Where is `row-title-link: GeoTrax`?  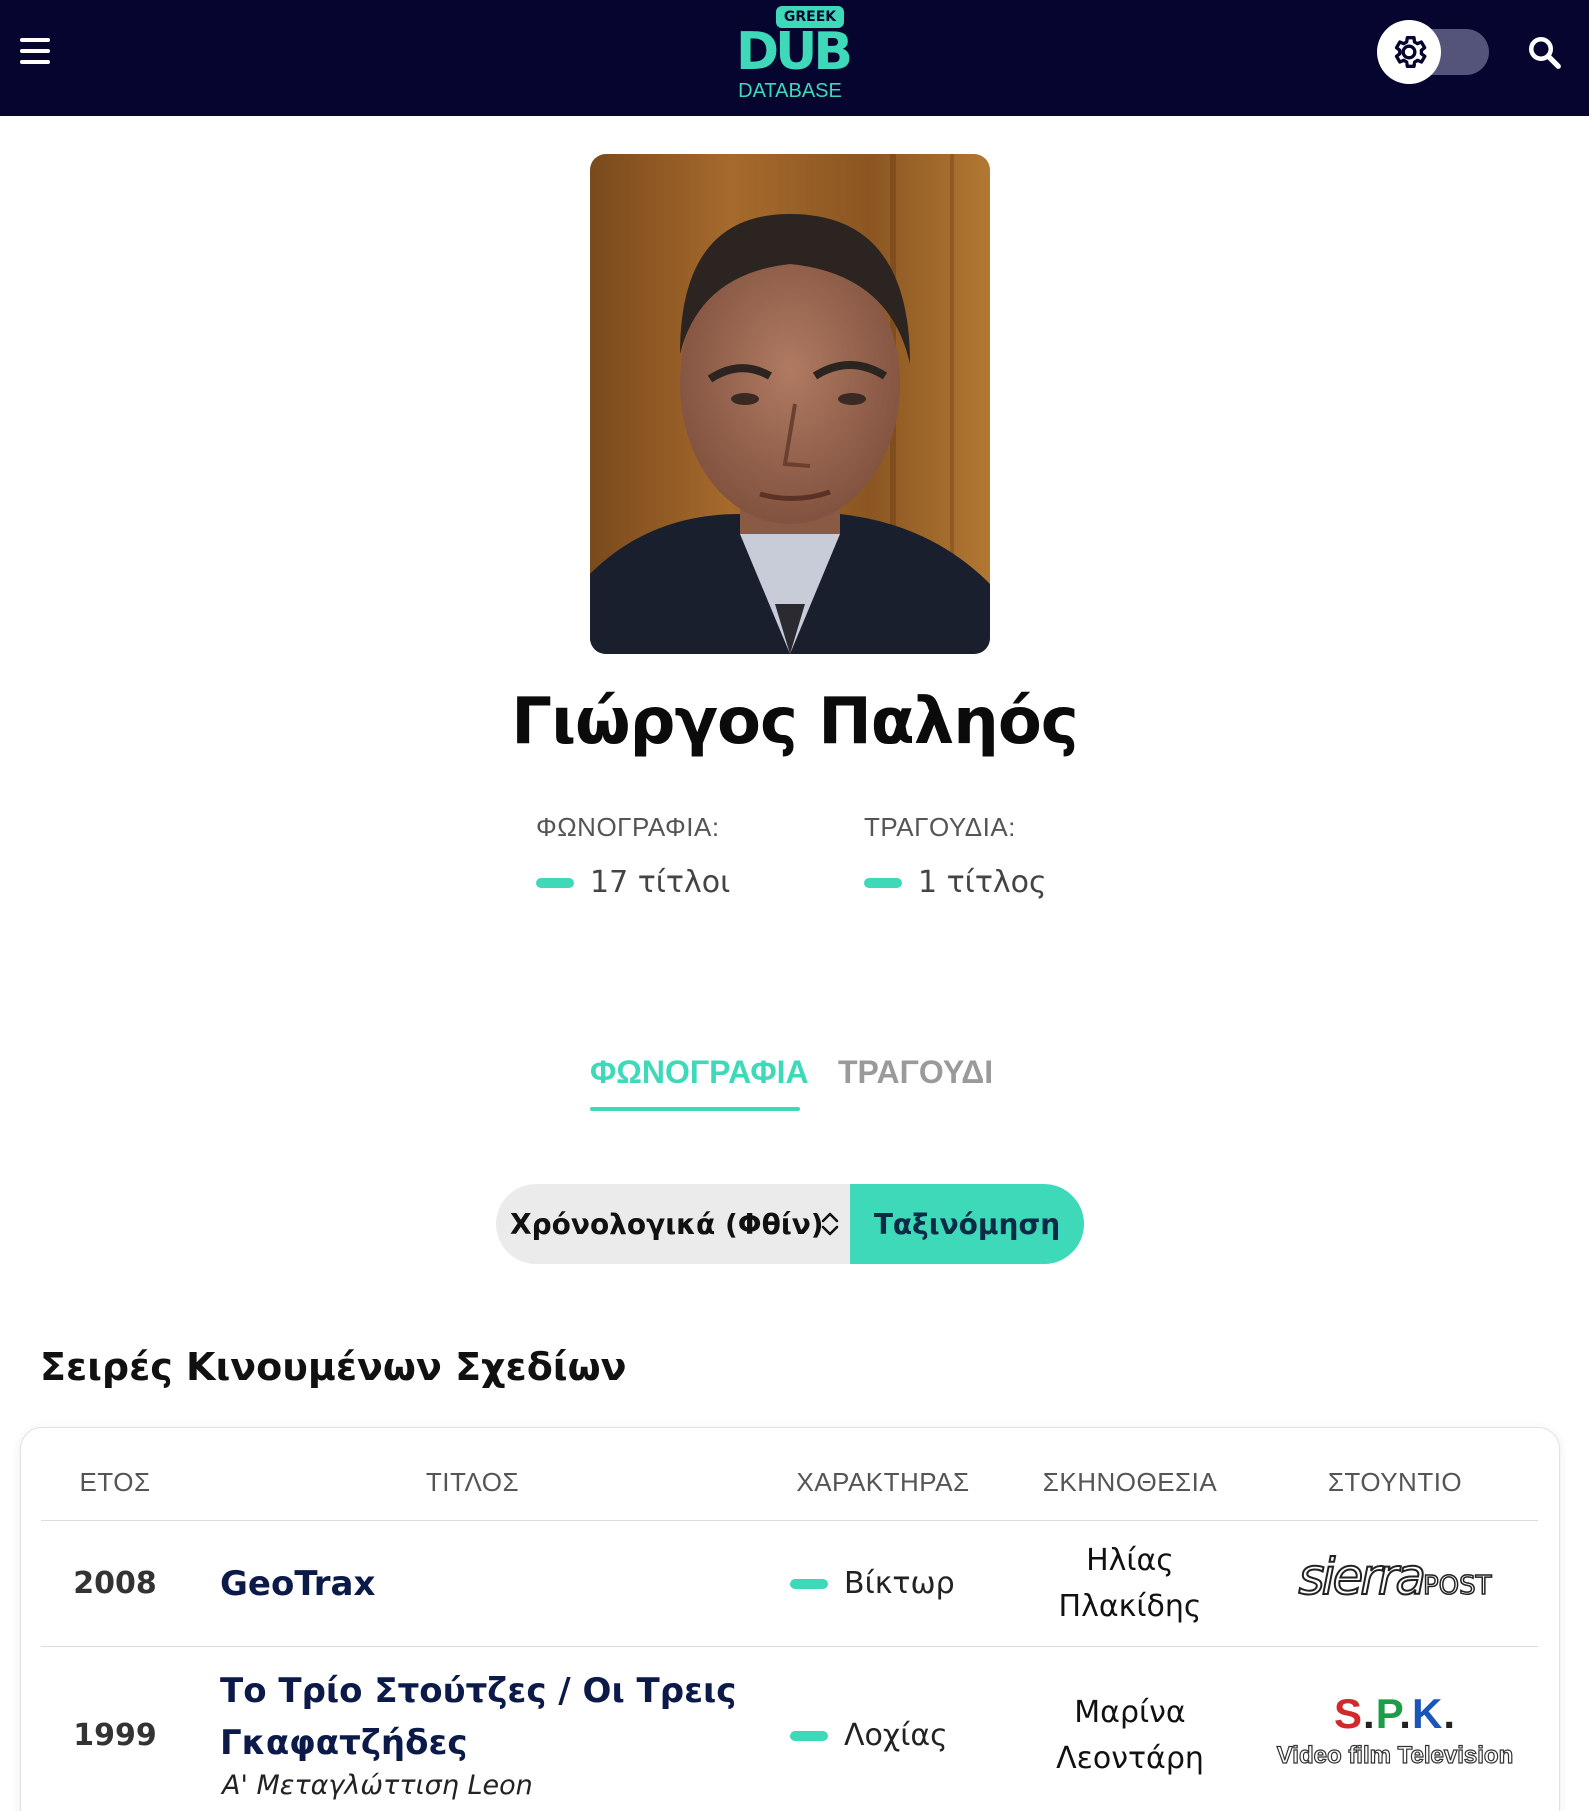
row-title-link: GeoTrax is located at coordinates (297, 1584).